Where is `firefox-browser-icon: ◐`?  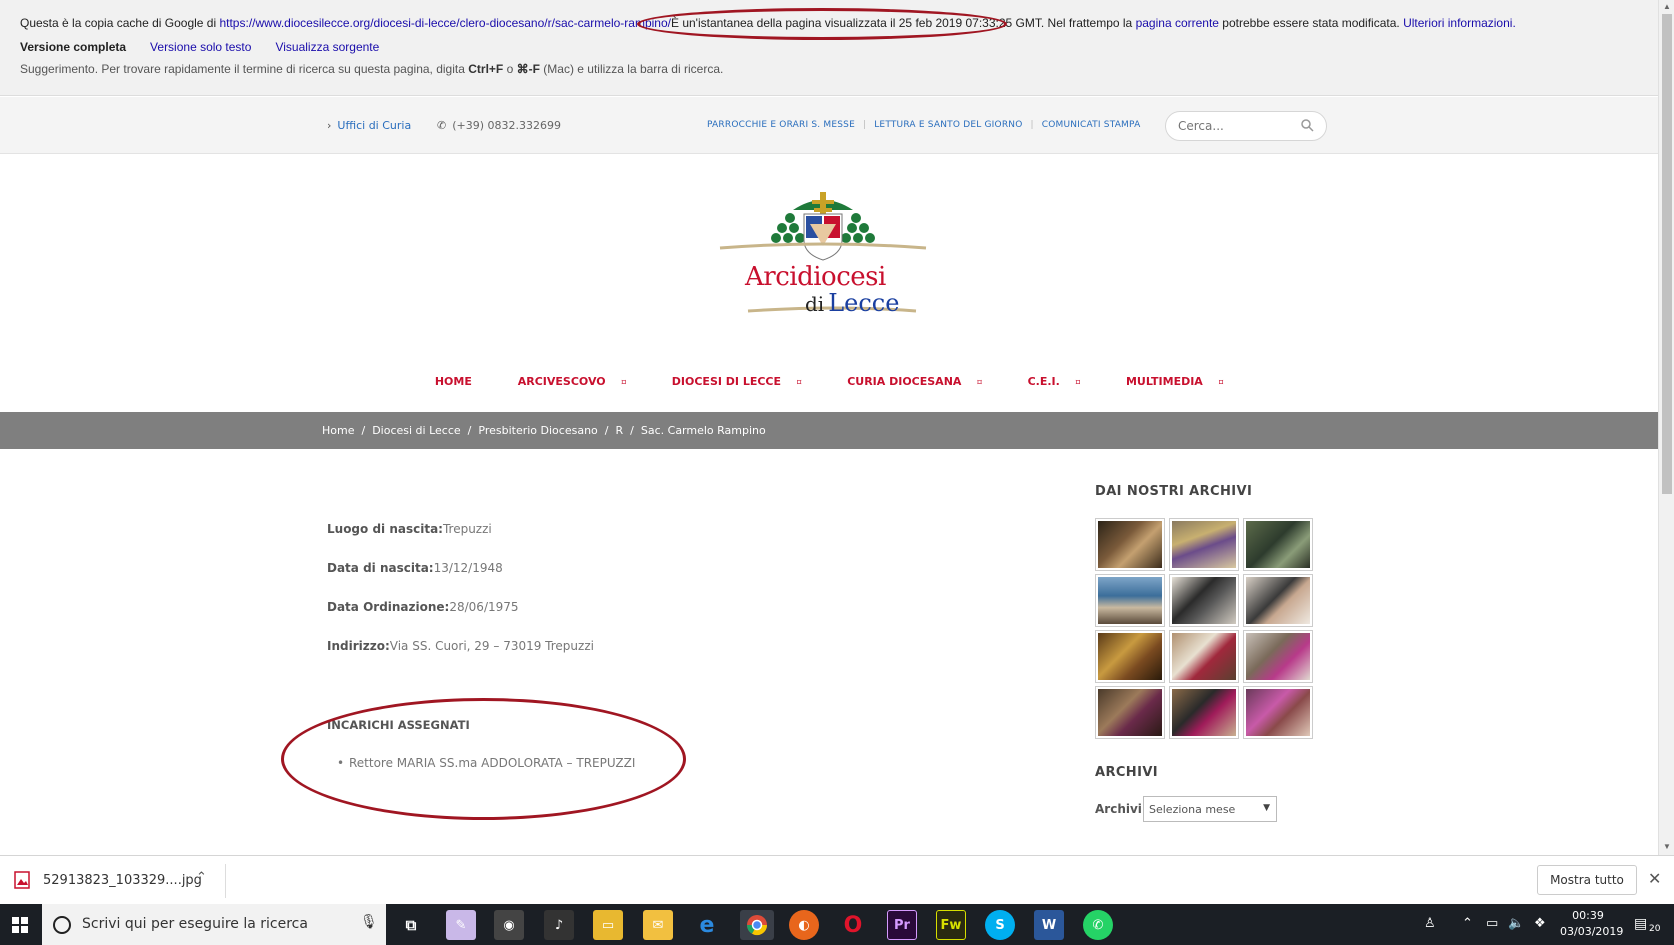 firefox-browser-icon: ◐ is located at coordinates (804, 925).